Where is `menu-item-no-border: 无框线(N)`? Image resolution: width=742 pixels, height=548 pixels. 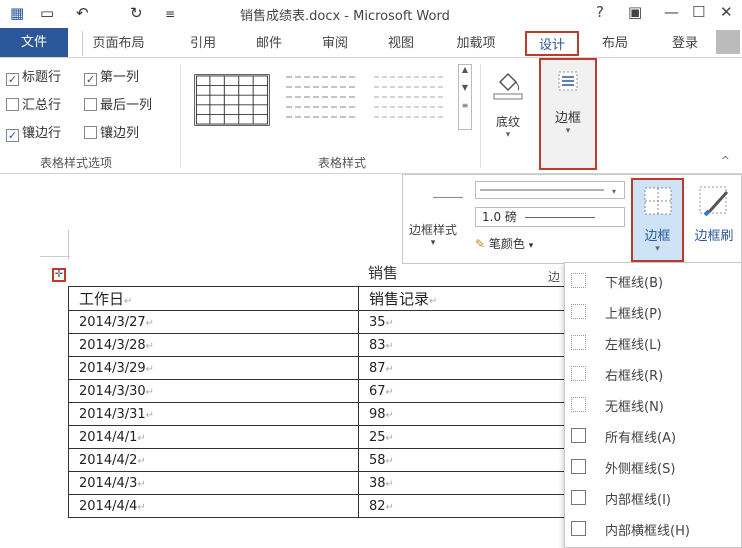
menu-item-no-border: 无框线(N) is located at coordinates (653, 404).